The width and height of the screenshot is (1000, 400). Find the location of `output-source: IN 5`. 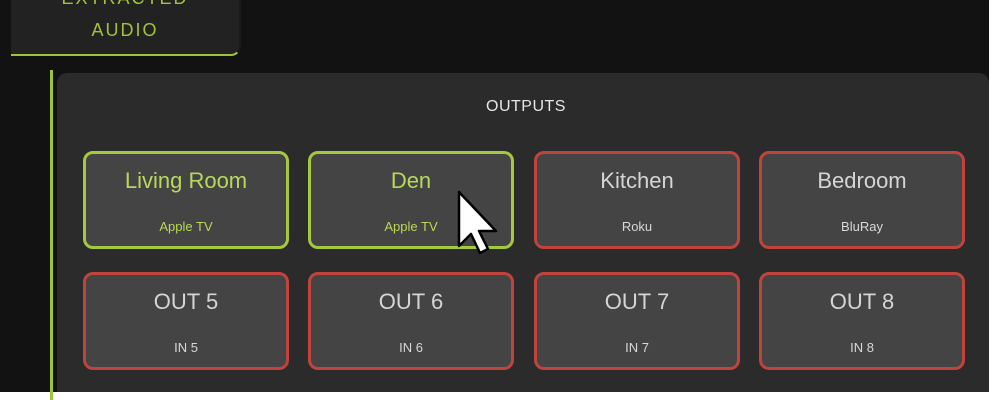

output-source: IN 5 is located at coordinates (186, 347).